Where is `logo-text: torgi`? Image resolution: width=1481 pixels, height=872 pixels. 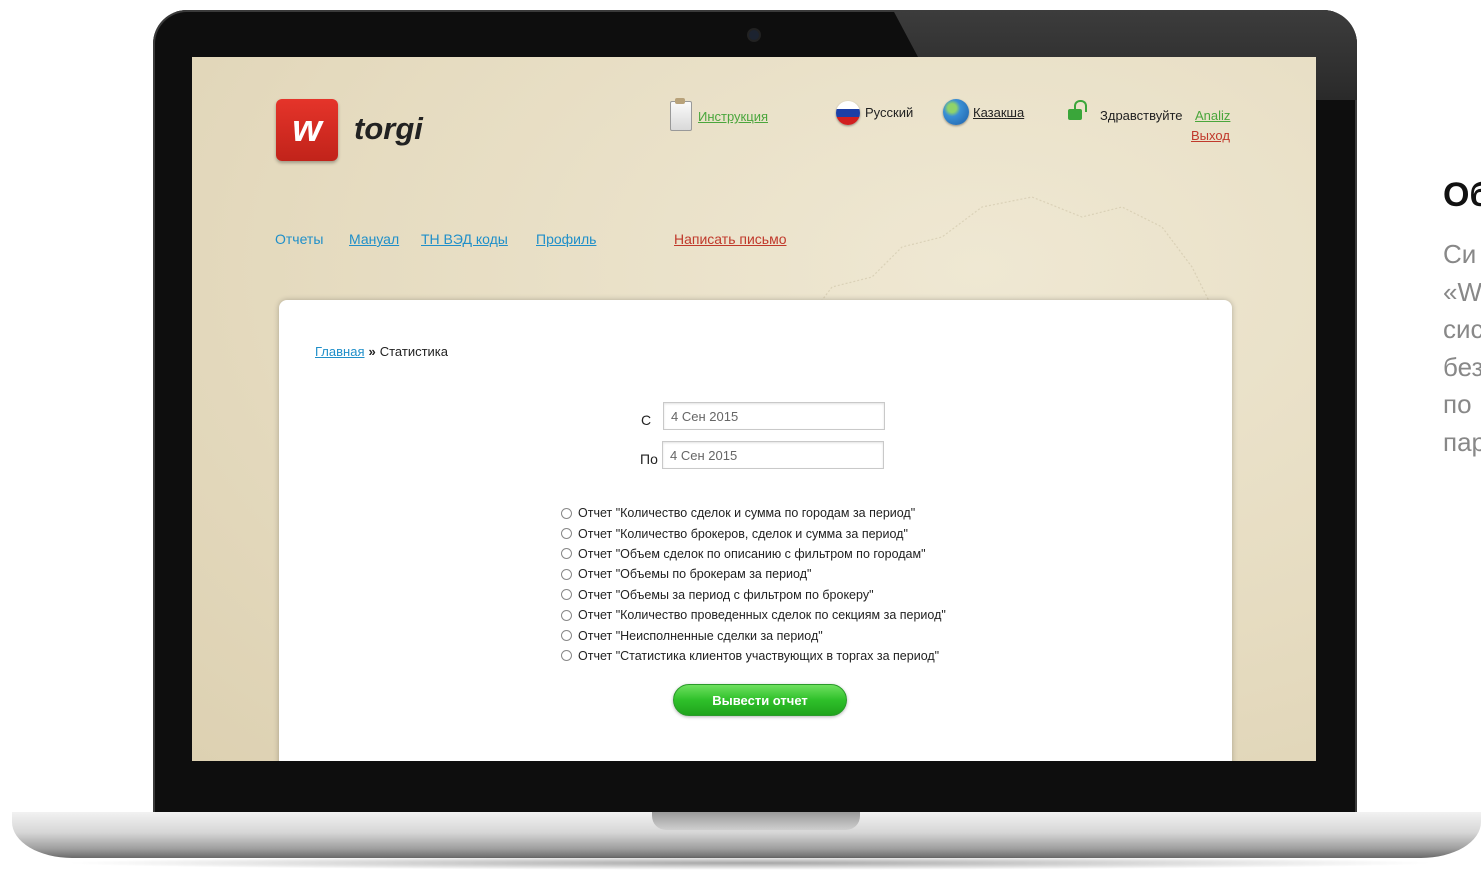 logo-text: torgi is located at coordinates (388, 129).